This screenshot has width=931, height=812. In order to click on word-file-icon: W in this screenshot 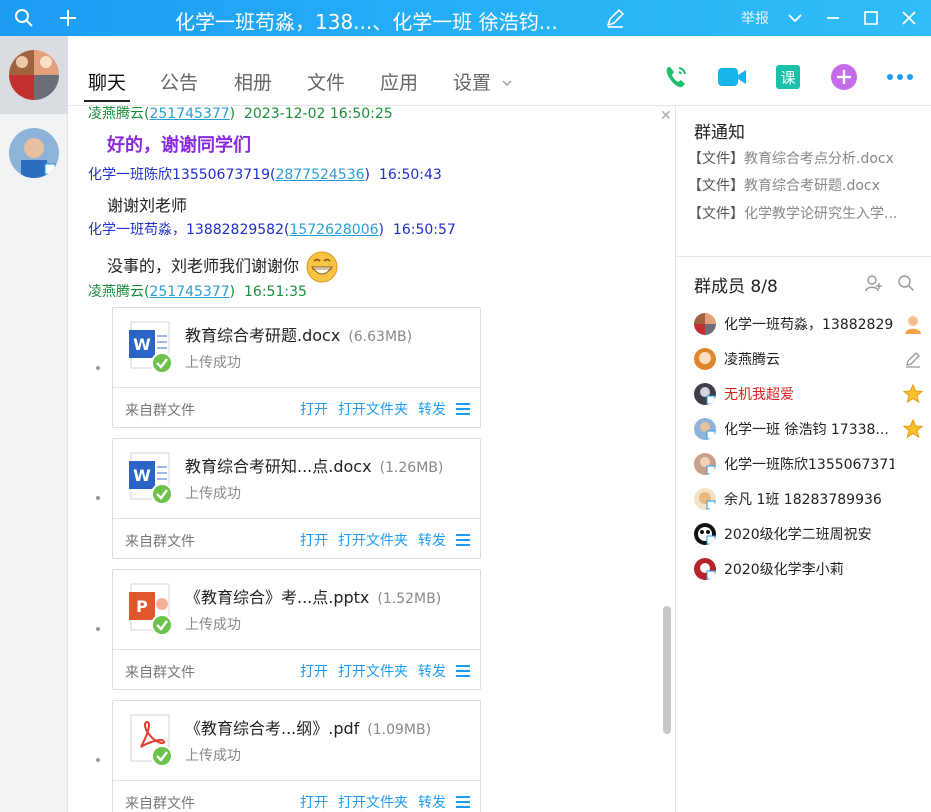, I will do `click(151, 347)`.